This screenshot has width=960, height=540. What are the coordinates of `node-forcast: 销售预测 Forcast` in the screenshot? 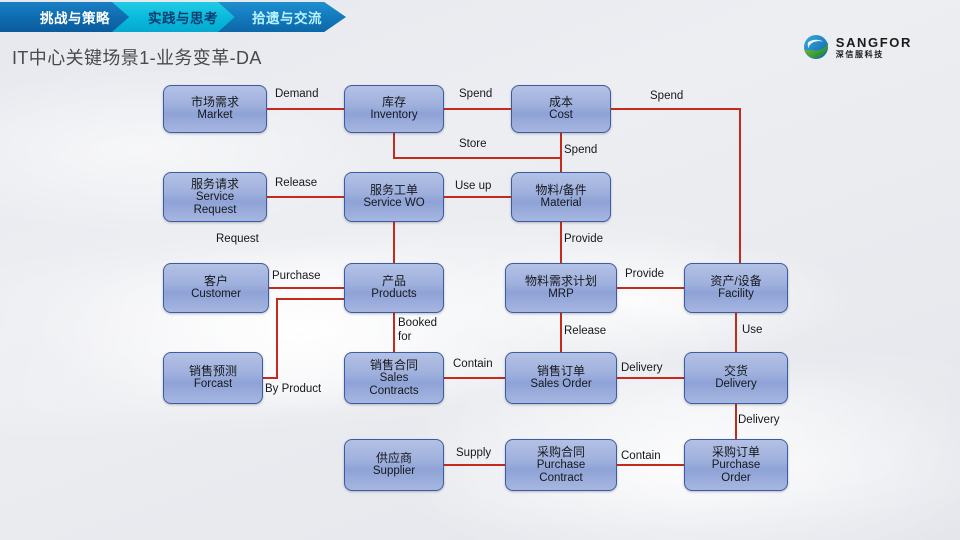 It's located at (213, 378).